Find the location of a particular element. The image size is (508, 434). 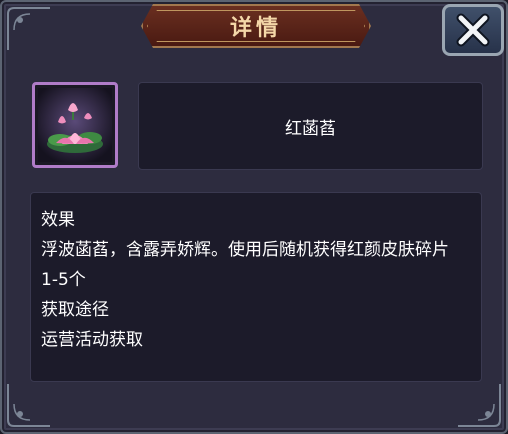

title-plate: 详情 is located at coordinates (256, 26).